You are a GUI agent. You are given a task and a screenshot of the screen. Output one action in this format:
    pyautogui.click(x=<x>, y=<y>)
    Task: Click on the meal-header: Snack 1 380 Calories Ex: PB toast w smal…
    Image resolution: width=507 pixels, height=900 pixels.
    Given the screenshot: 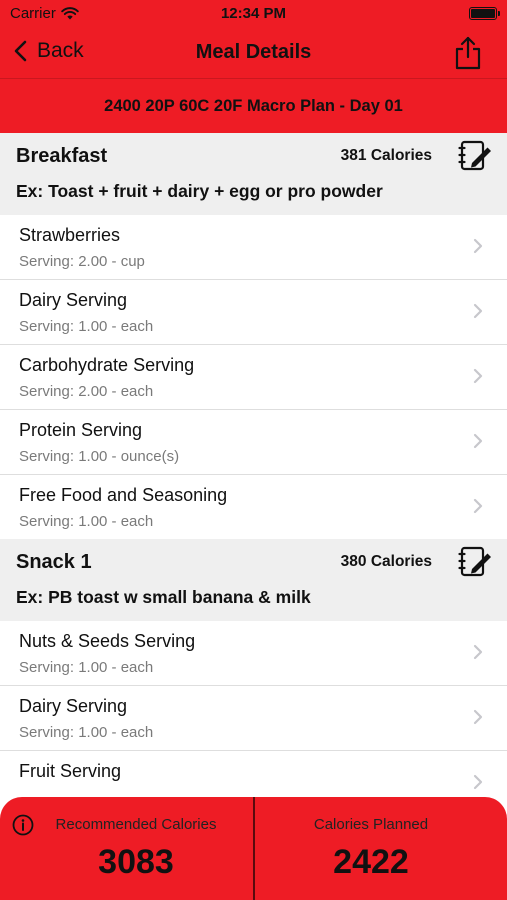 What is the action you would take?
    pyautogui.click(x=253, y=580)
    